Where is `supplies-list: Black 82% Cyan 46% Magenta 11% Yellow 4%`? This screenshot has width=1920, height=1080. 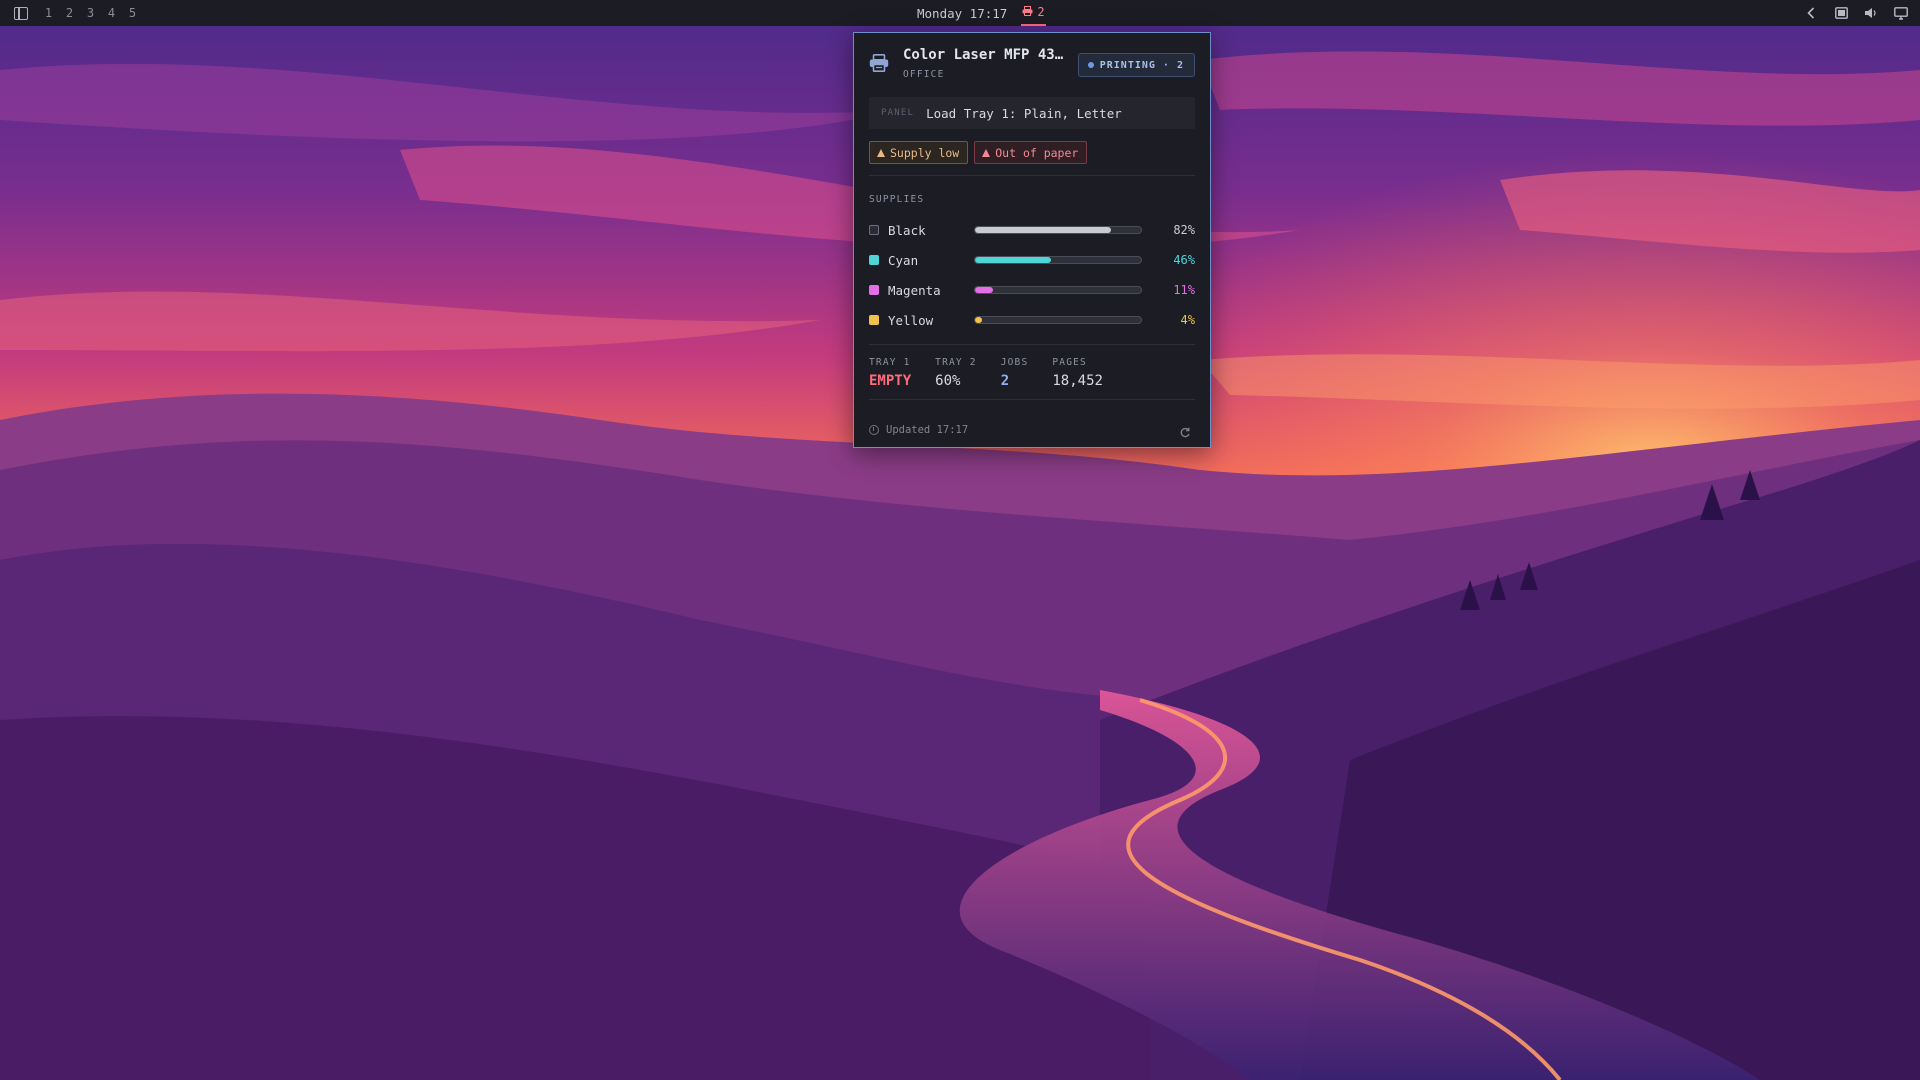 supplies-list: Black 82% Cyan 46% Magenta 11% Yellow 4% is located at coordinates (1032, 275).